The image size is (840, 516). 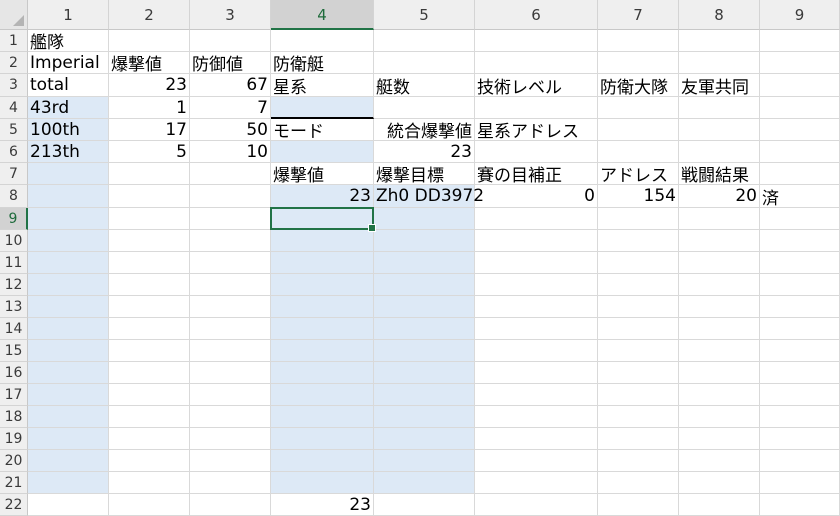 I want to click on cell-r19-c5, so click(x=424, y=439).